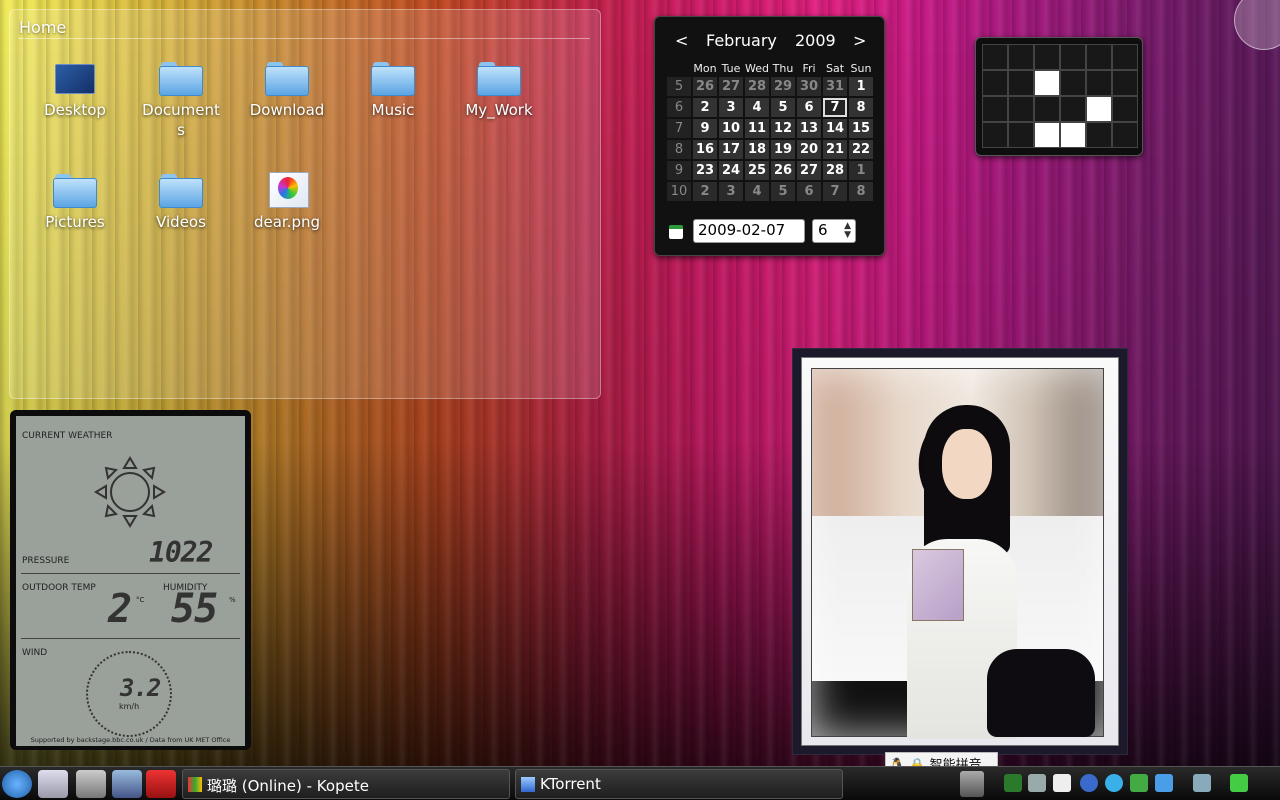 The width and height of the screenshot is (1280, 800). What do you see at coordinates (705, 128) in the screenshot?
I see `calendar-day: 9` at bounding box center [705, 128].